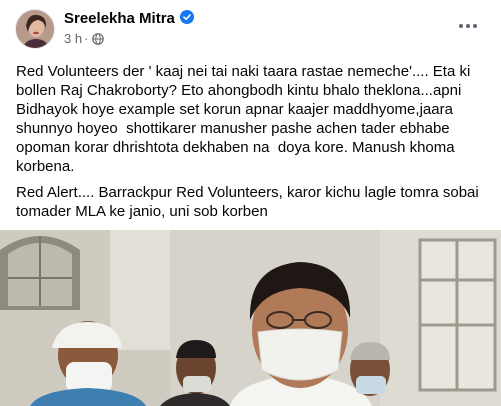  I want to click on post-timestamp: 3 h, so click(73, 38).